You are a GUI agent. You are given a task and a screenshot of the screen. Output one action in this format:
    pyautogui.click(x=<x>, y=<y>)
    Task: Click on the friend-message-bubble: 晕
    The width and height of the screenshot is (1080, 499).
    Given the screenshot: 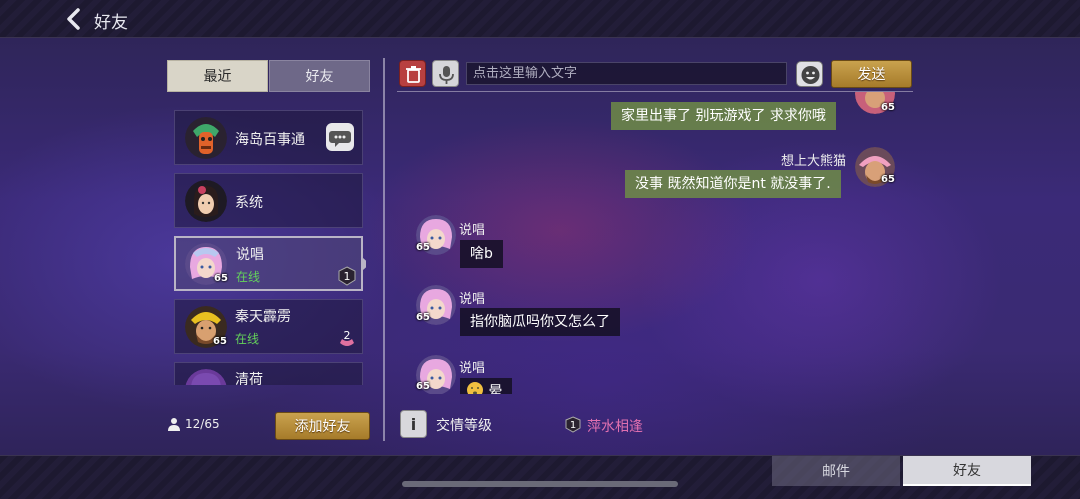 What is the action you would take?
    pyautogui.click(x=486, y=386)
    